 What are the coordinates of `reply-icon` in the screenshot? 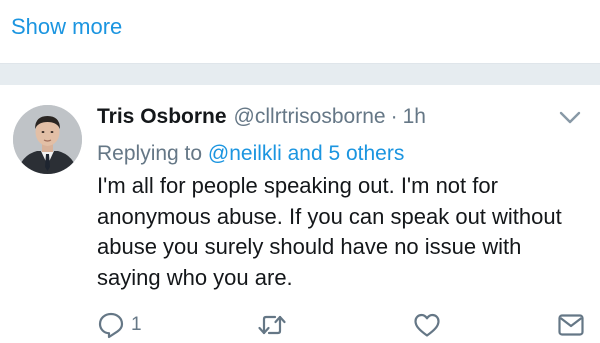 It's located at (111, 325).